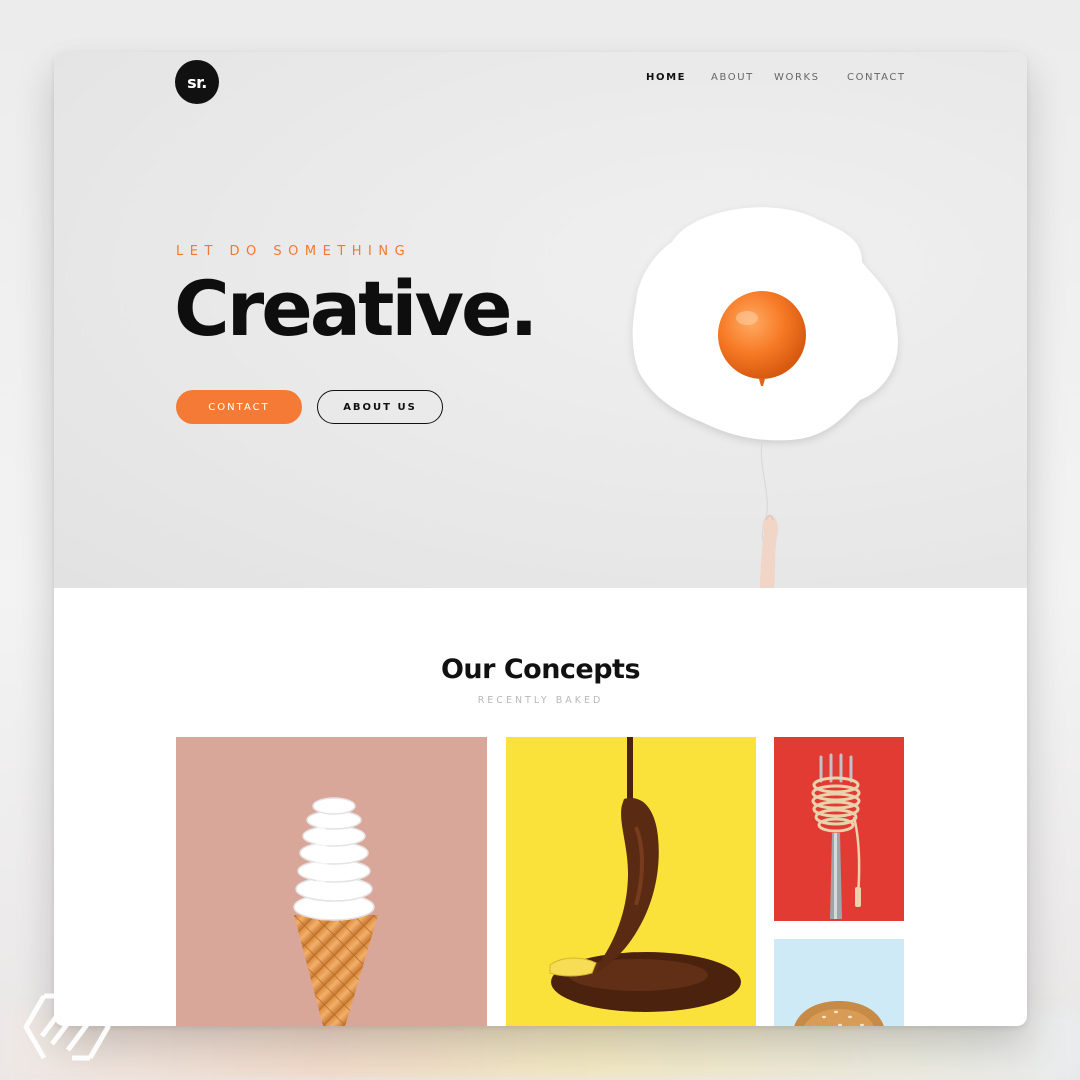  I want to click on concept-tile-banana, so click(631, 881).